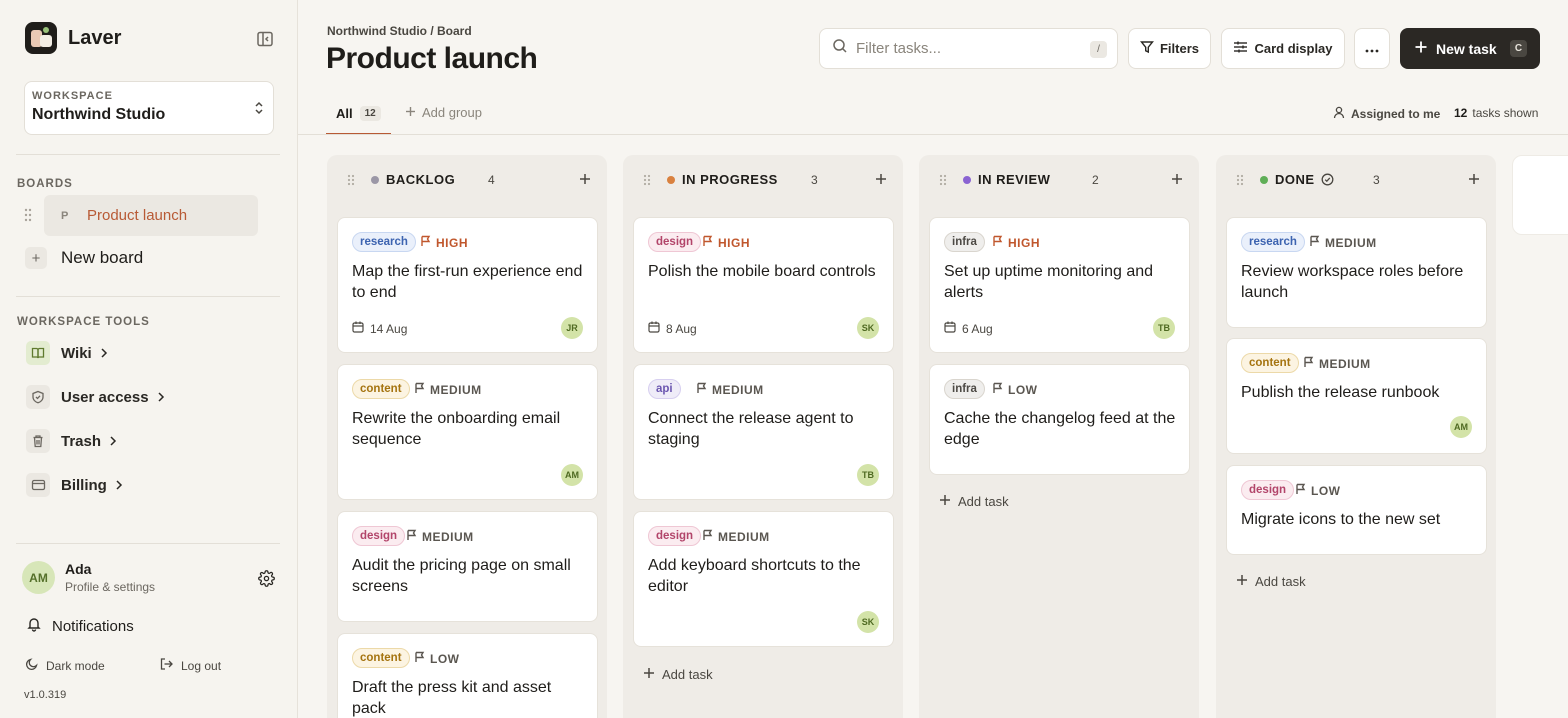  I want to click on search-input, so click(966, 48).